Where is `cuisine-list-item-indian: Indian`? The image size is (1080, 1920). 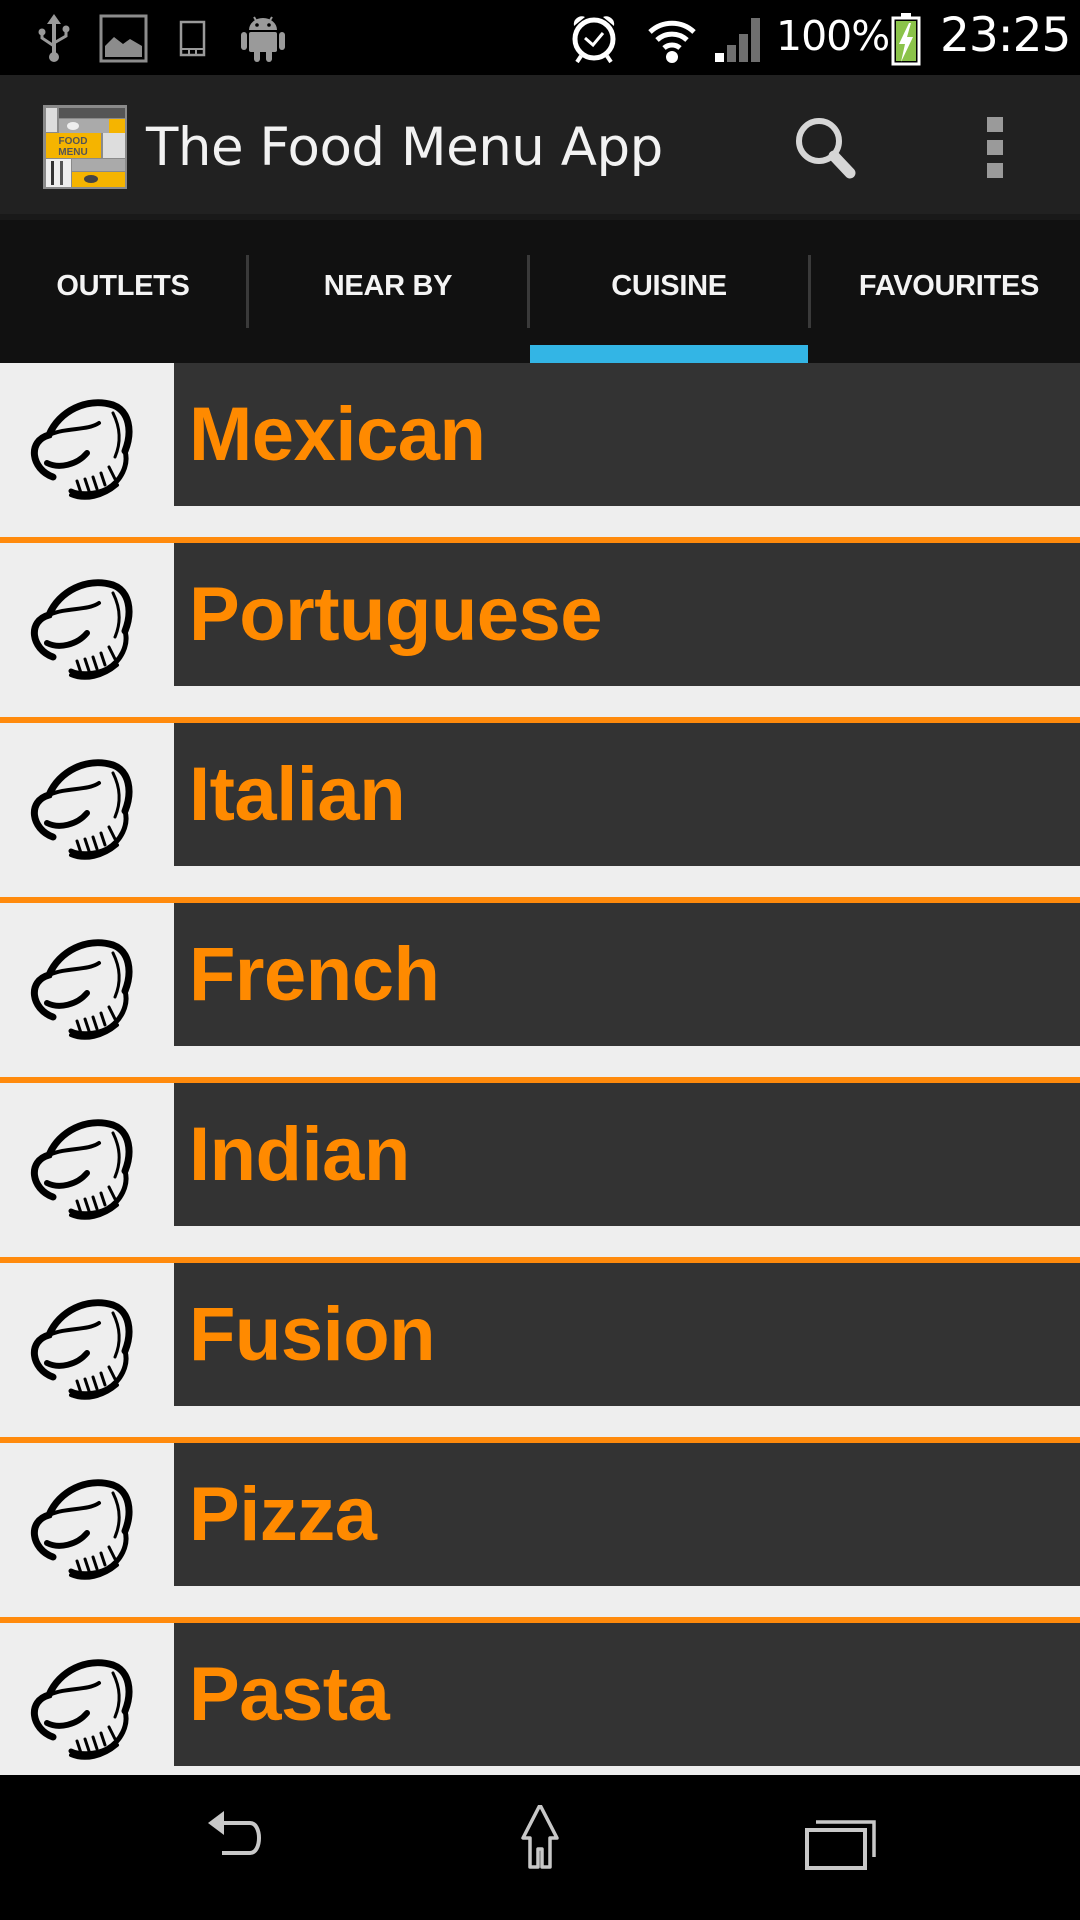 cuisine-list-item-indian: Indian is located at coordinates (540, 1173).